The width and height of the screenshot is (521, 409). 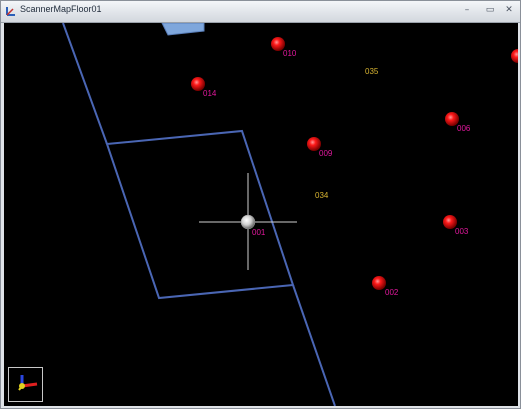 I want to click on scanner-point-014: 014, so click(x=204, y=87).